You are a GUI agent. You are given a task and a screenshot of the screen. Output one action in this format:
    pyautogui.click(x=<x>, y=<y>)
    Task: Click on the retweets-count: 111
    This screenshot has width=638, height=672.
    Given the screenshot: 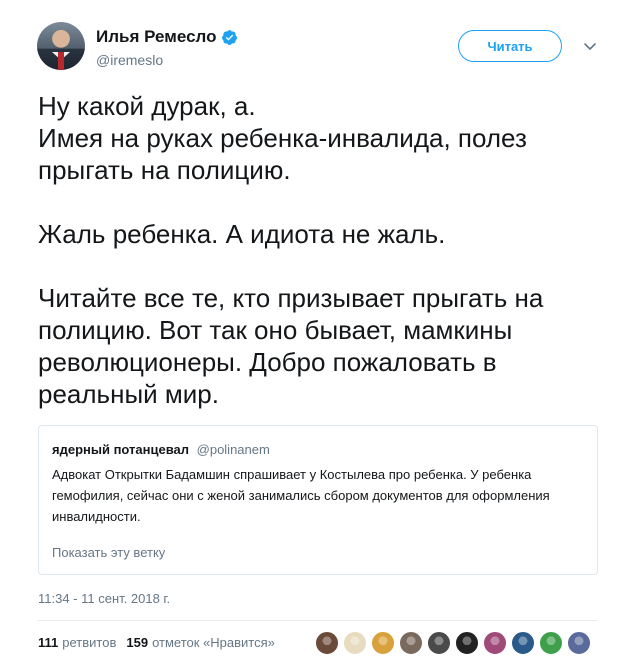 What is the action you would take?
    pyautogui.click(x=48, y=642)
    